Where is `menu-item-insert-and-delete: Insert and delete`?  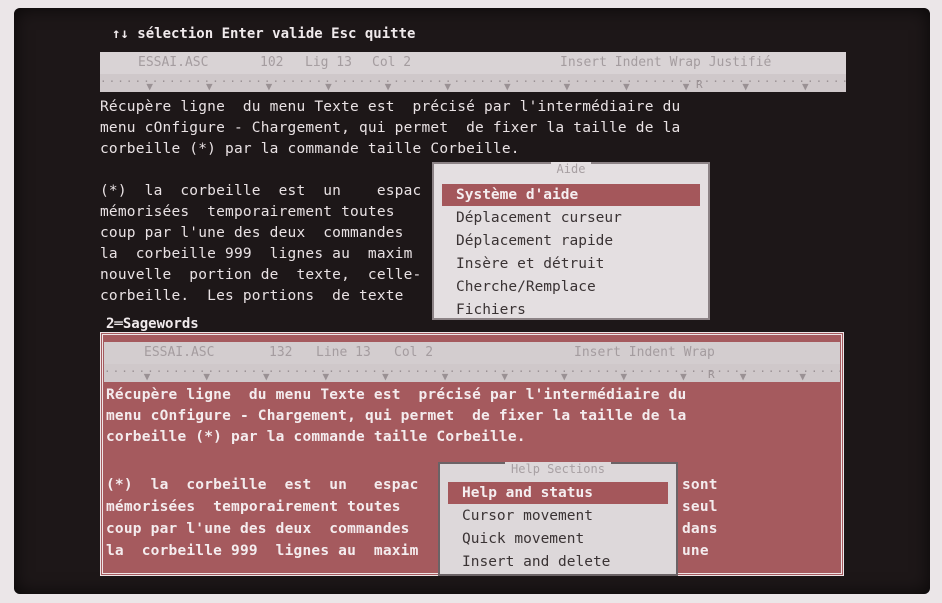 menu-item-insert-and-delete: Insert and delete is located at coordinates (558, 562).